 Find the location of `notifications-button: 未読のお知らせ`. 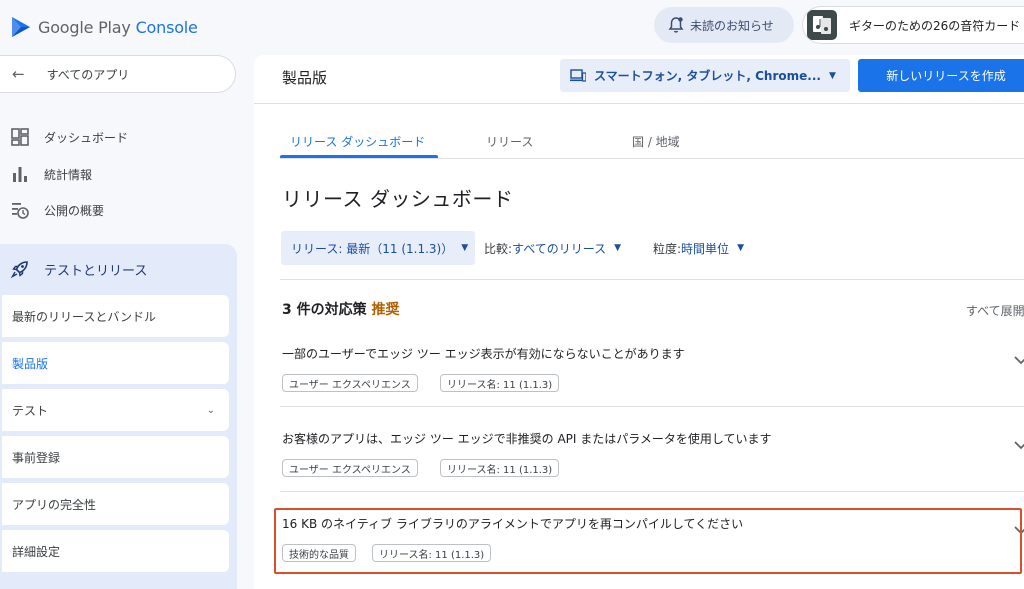

notifications-button: 未読のお知らせ is located at coordinates (724, 25).